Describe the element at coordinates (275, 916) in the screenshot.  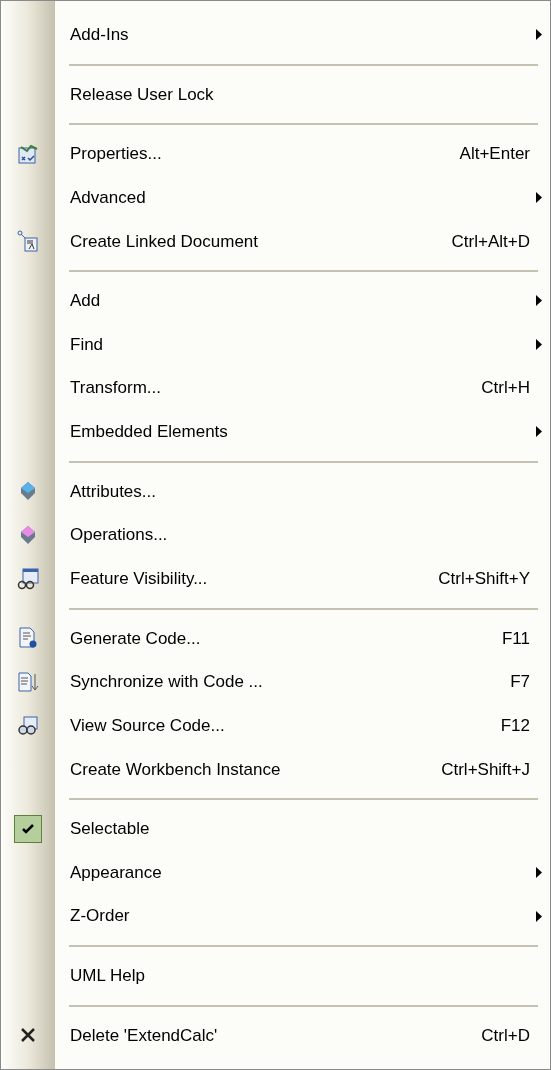
I see `menu-item: Z-Order` at that location.